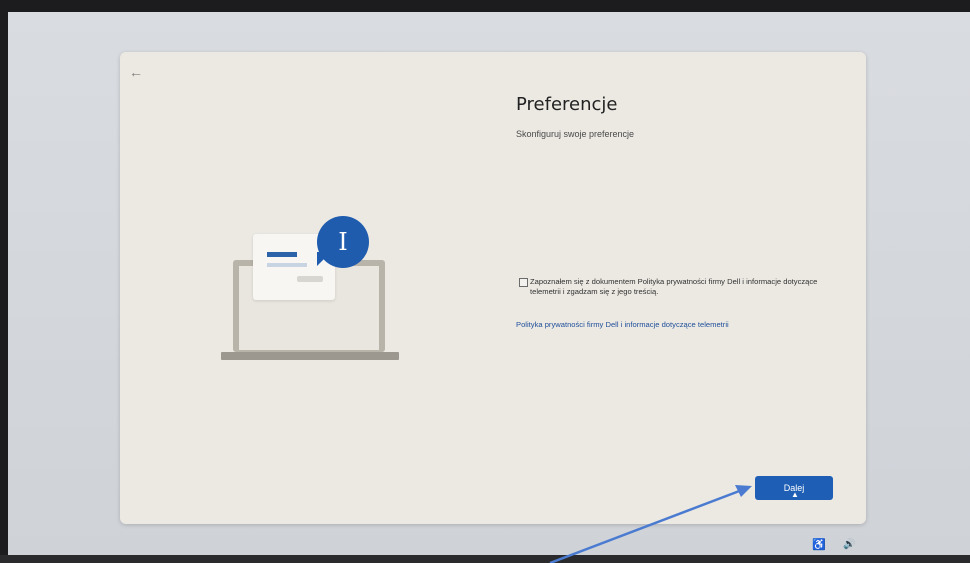  What do you see at coordinates (310, 356) in the screenshot?
I see `laptop-base` at bounding box center [310, 356].